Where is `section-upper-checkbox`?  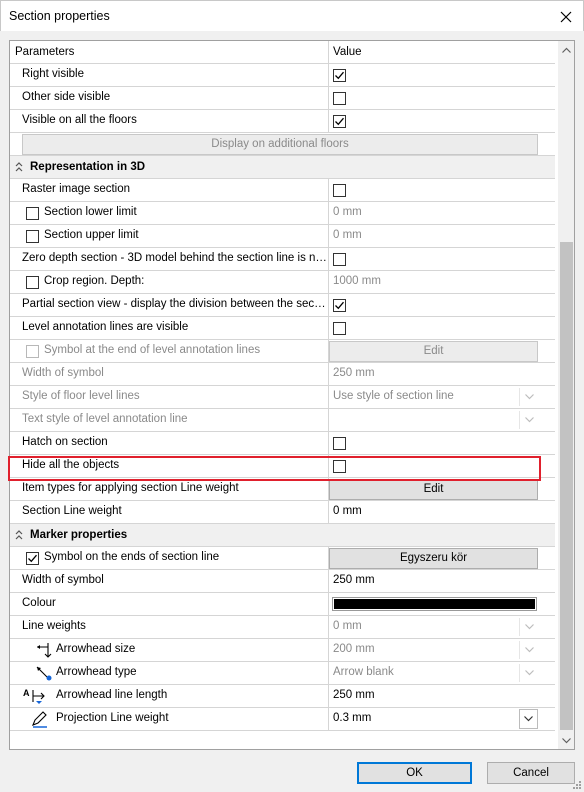 section-upper-checkbox is located at coordinates (32, 236).